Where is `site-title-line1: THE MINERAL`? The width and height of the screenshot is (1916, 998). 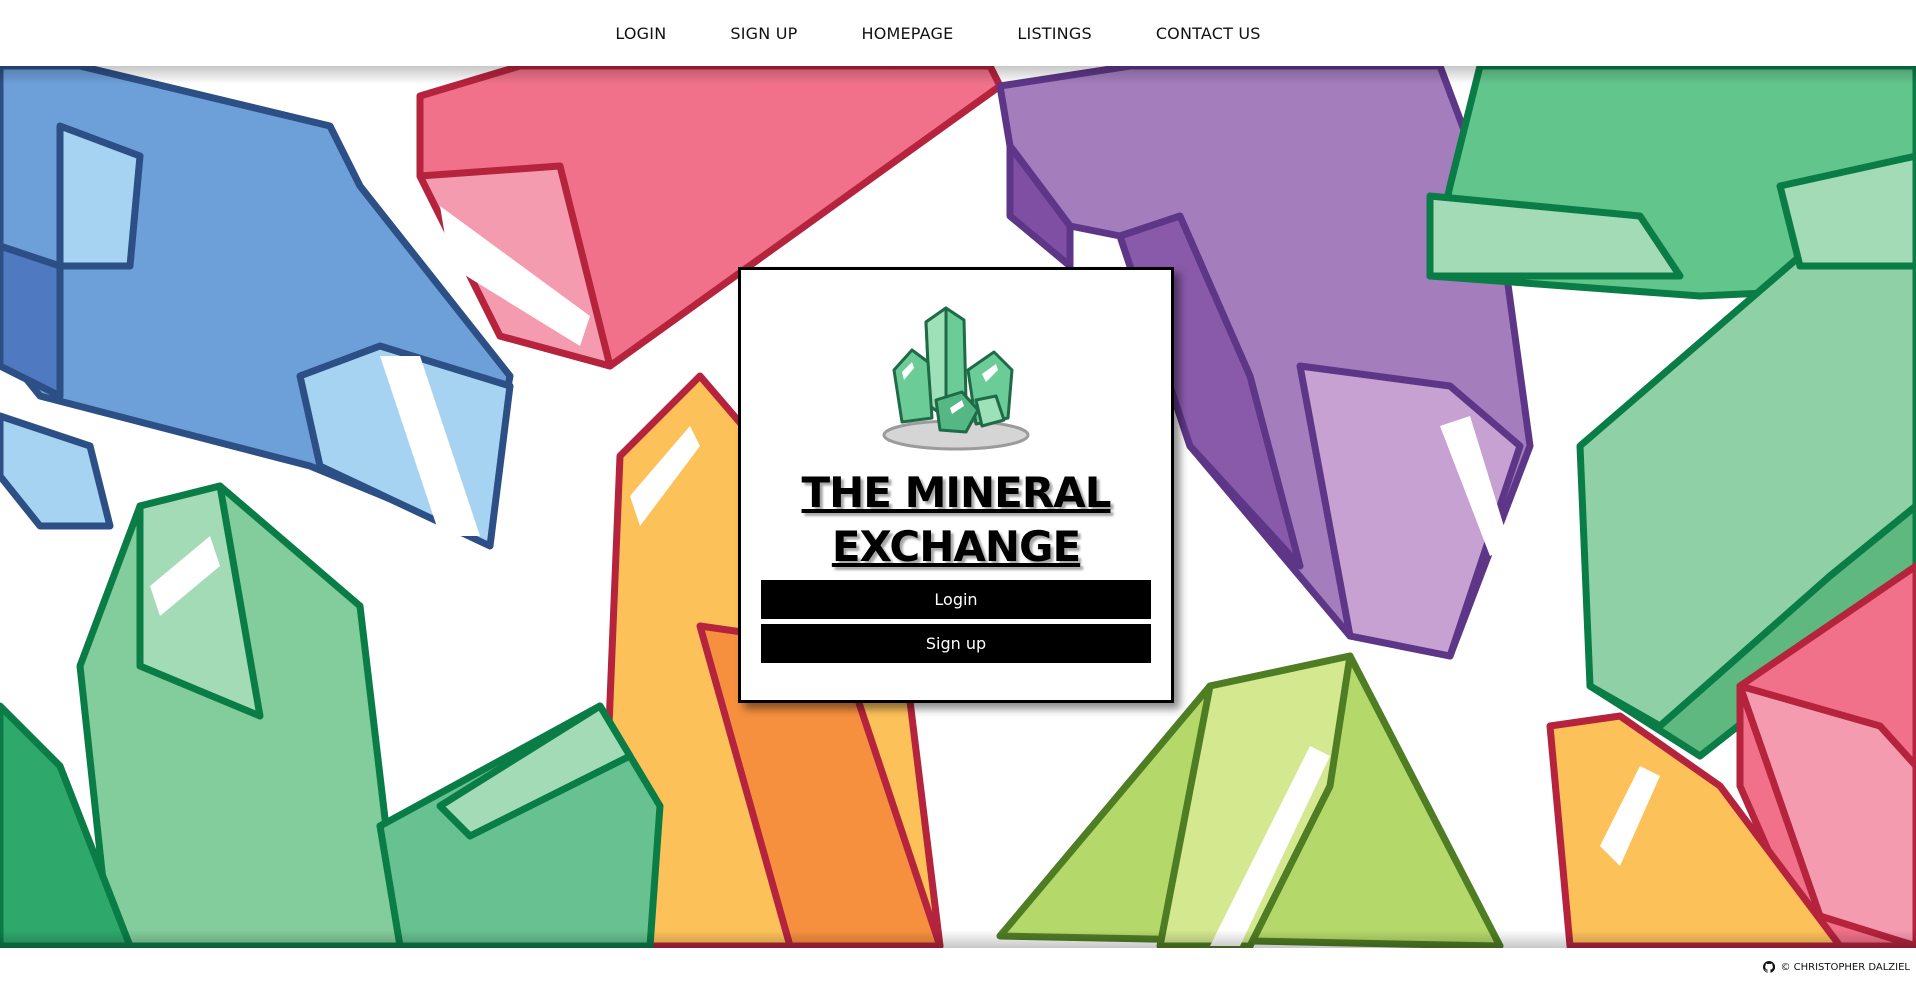 site-title-line1: THE MINERAL is located at coordinates (956, 492).